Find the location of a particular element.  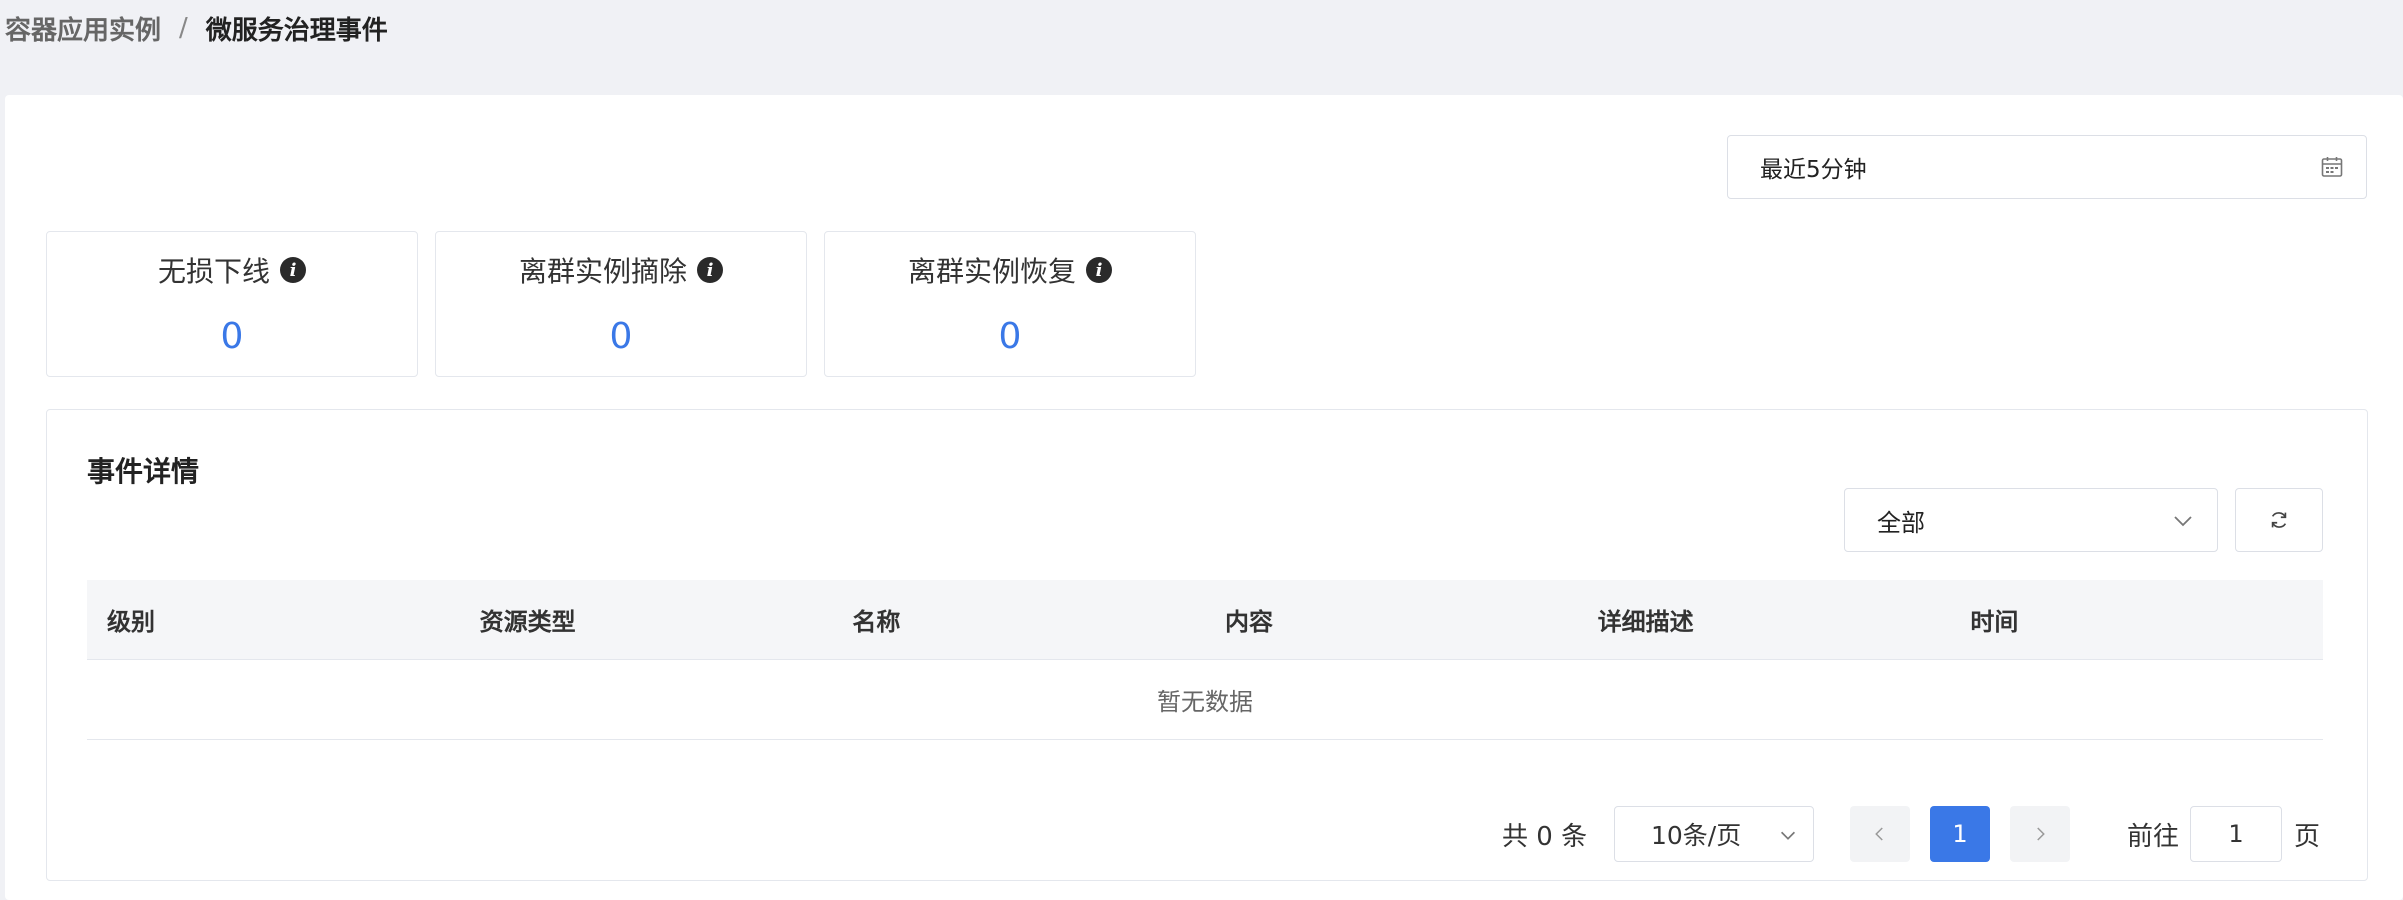

stat-card-outlier-removal: 离群实例摘除 i 0 is located at coordinates (621, 304).